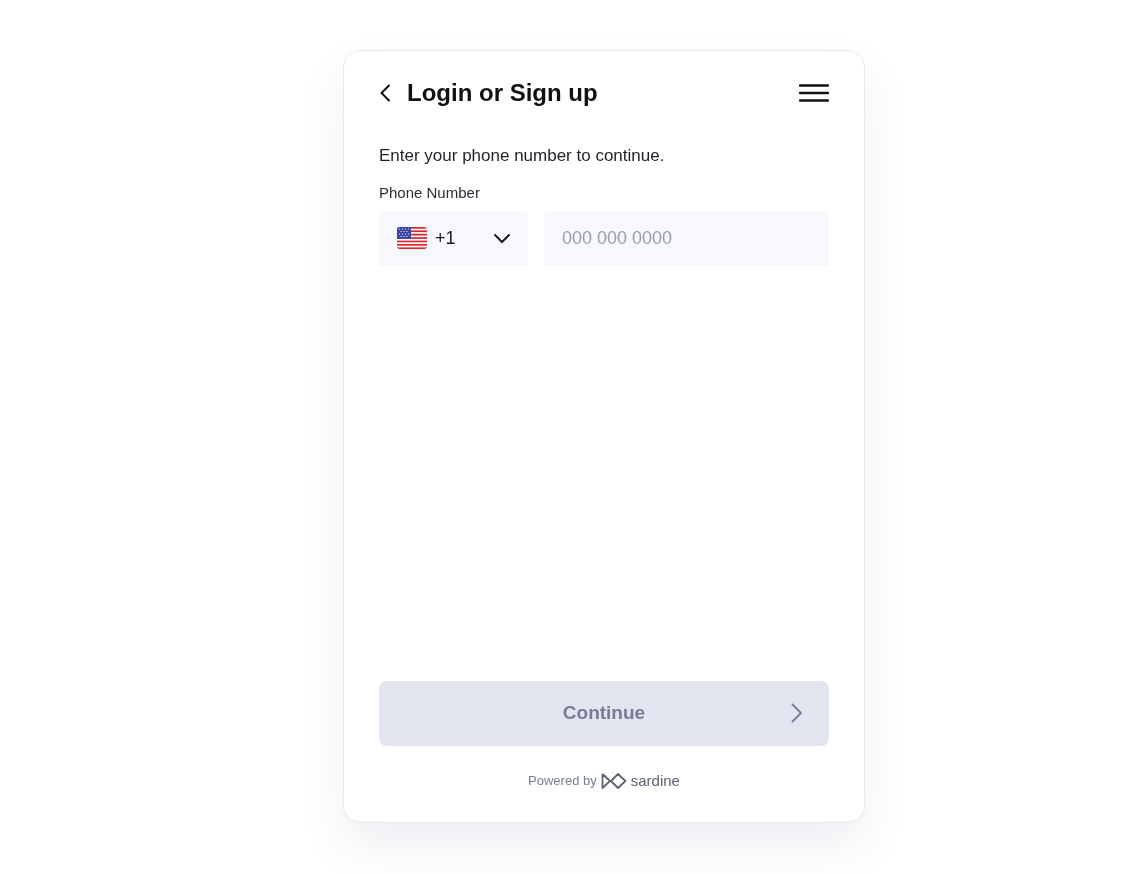 This screenshot has height=874, width=1124. Describe the element at coordinates (502, 238) in the screenshot. I see `caret-icon` at that location.